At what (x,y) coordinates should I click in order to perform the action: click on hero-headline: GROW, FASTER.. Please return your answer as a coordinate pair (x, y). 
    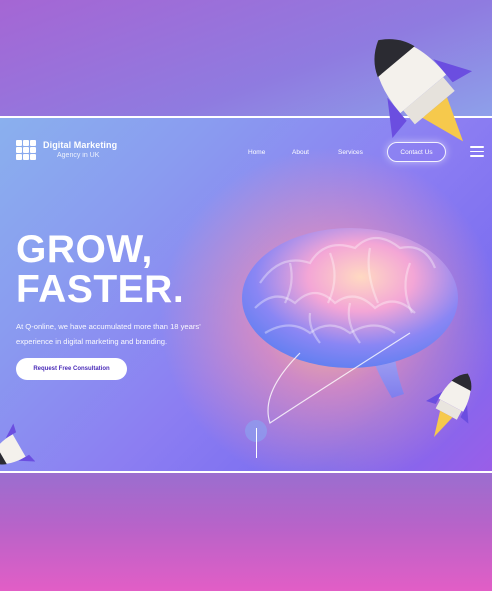
    Looking at the image, I should click on (100, 270).